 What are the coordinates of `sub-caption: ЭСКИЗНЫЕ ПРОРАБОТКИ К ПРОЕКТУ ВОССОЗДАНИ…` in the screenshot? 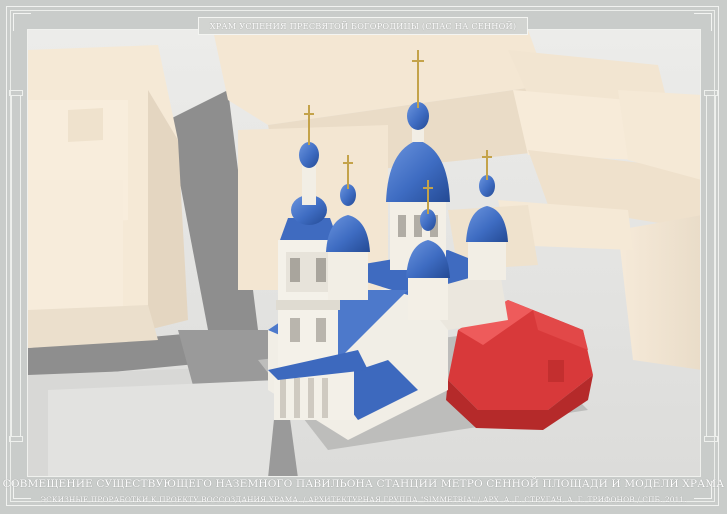 It's located at (363, 499).